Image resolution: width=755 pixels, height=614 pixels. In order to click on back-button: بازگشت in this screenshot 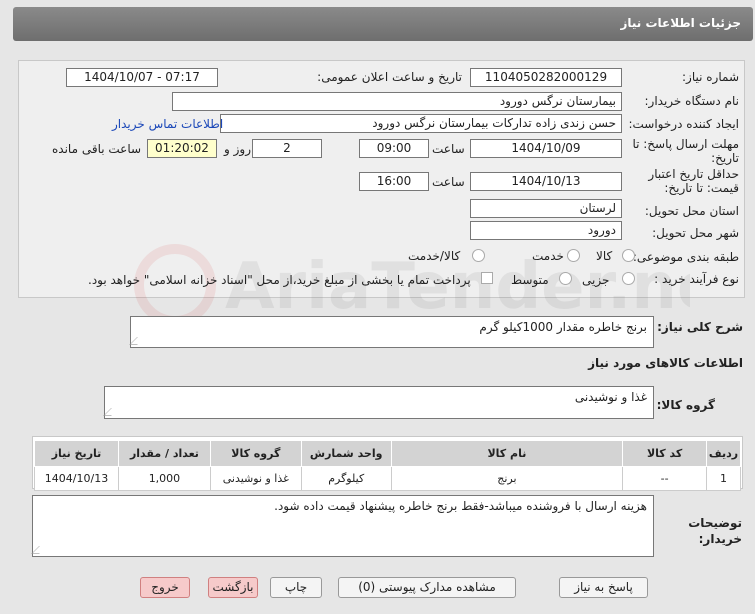, I will do `click(233, 587)`.